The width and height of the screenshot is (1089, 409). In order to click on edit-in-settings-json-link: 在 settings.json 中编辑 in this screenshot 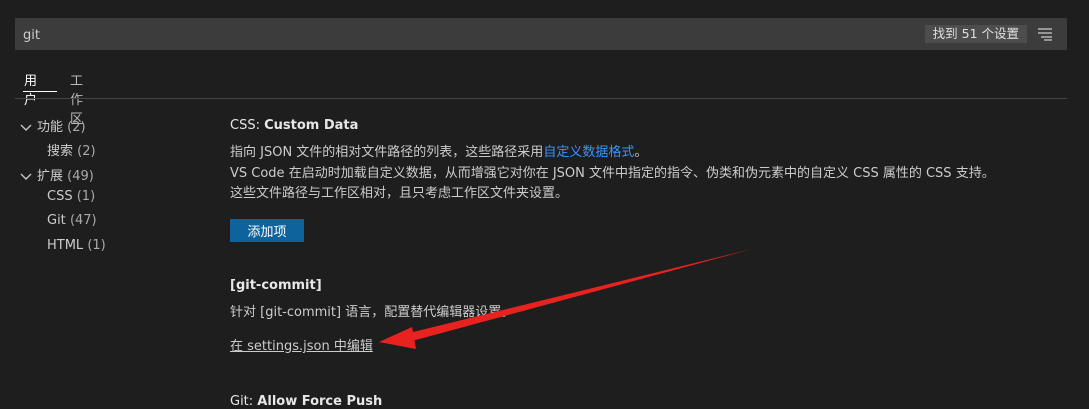, I will do `click(301, 344)`.